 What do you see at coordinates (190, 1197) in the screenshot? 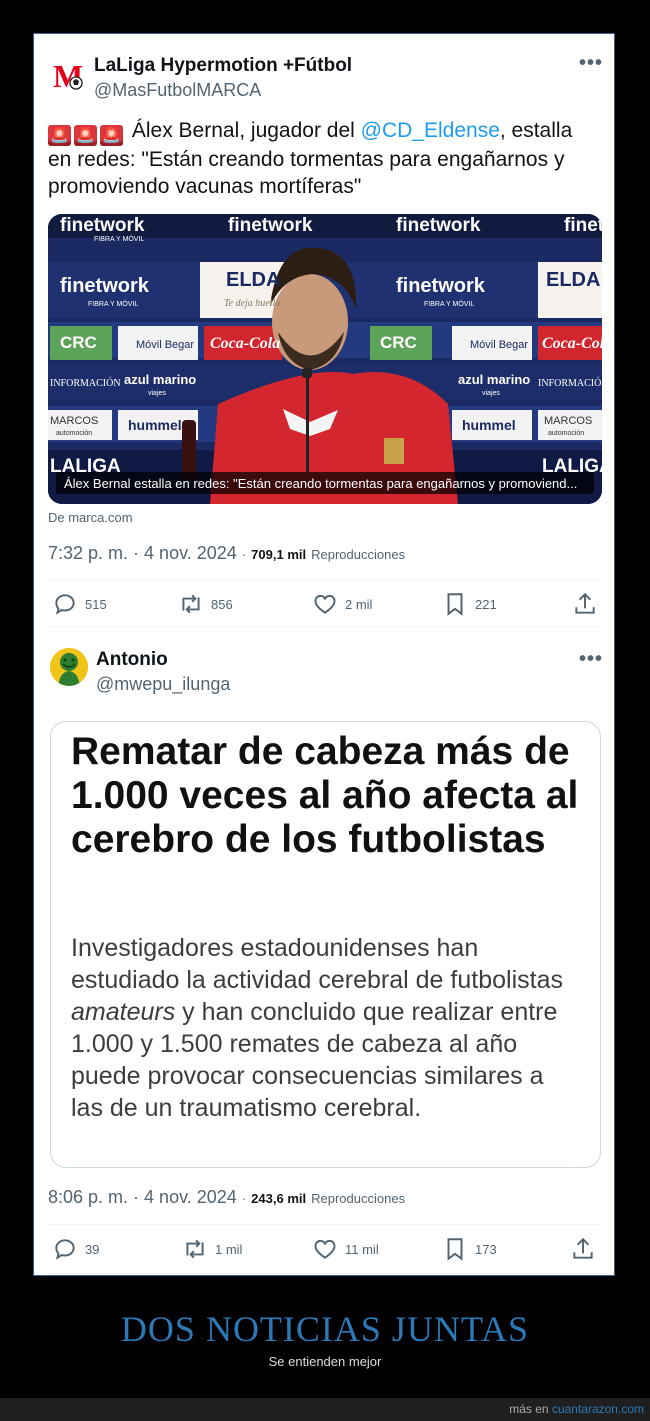
I see `tweet-date: 4 nov. 2024` at bounding box center [190, 1197].